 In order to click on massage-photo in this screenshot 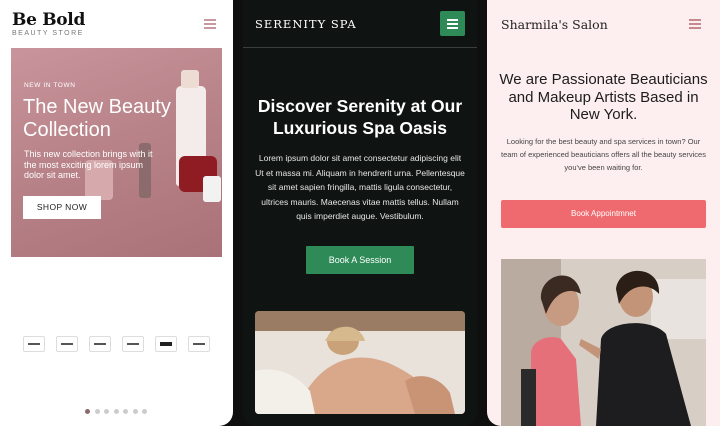, I will do `click(360, 362)`.